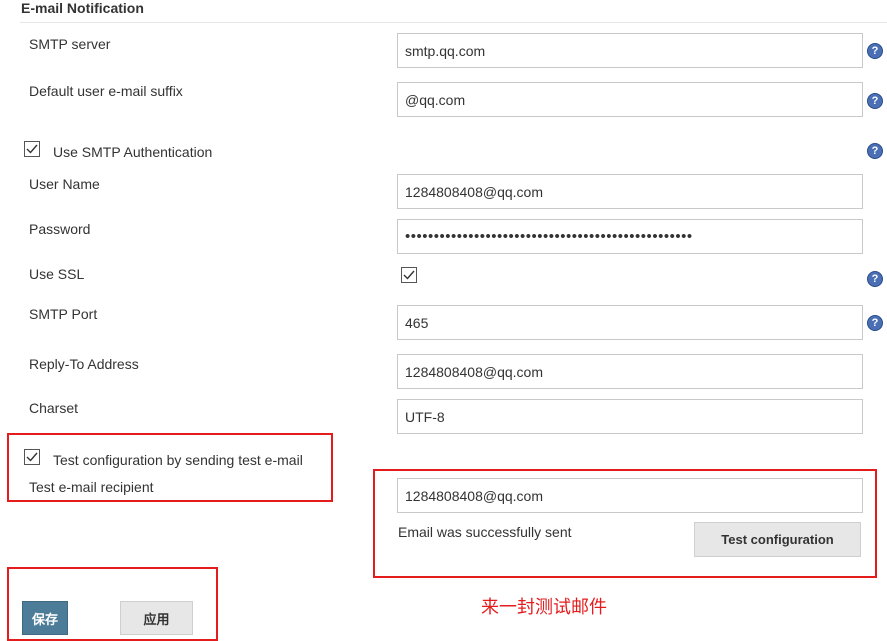 The height and width of the screenshot is (641, 887). What do you see at coordinates (106, 91) in the screenshot?
I see `email-suffix-label: Default user e-mail suffix` at bounding box center [106, 91].